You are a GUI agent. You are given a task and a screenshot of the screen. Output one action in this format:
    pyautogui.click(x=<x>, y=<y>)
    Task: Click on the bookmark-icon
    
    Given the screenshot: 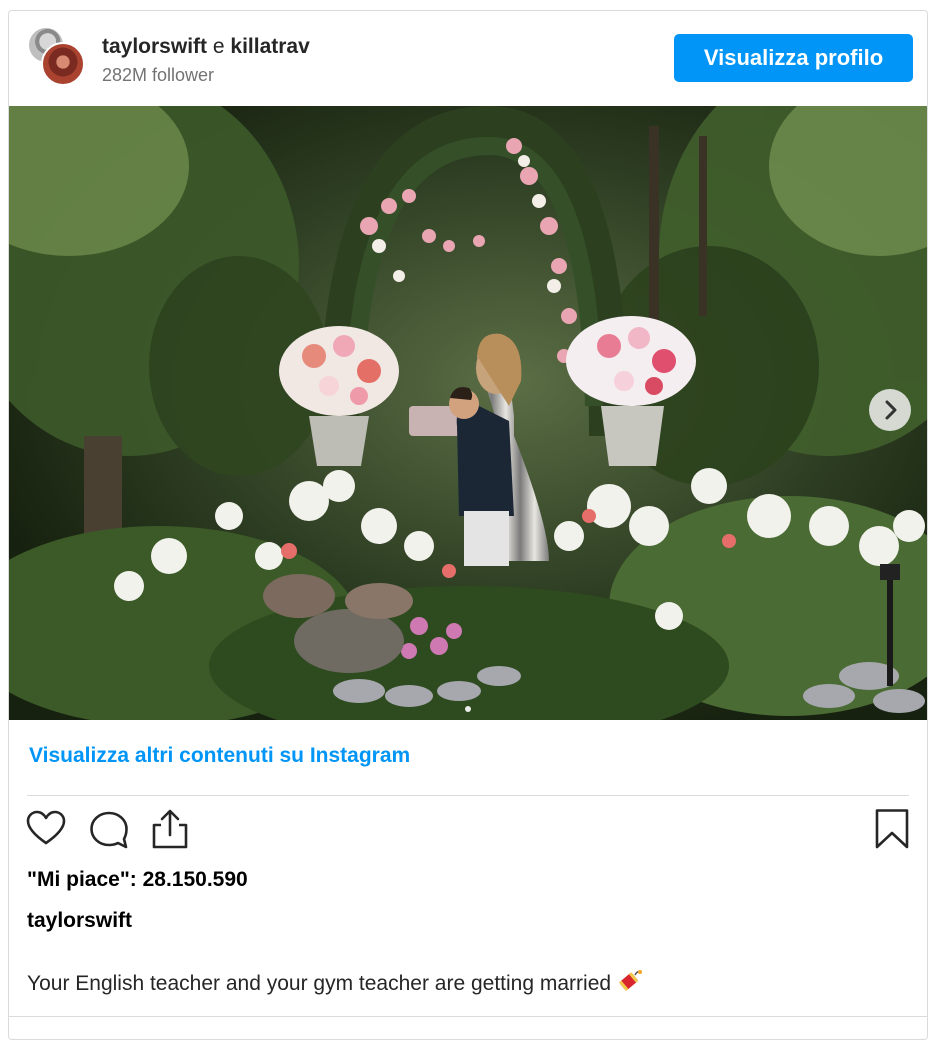 What is the action you would take?
    pyautogui.click(x=892, y=829)
    